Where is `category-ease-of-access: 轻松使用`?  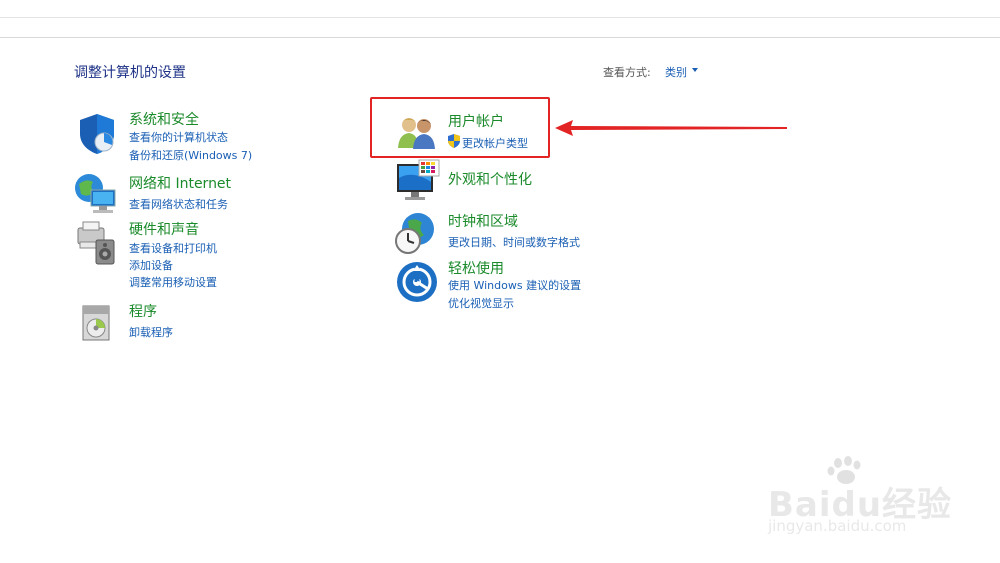 category-ease-of-access: 轻松使用 is located at coordinates (476, 268).